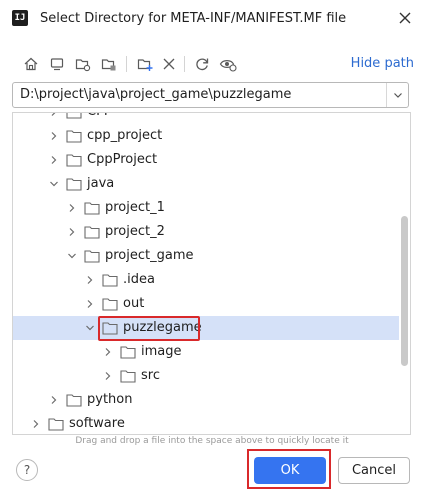 The image size is (424, 494). Describe the element at coordinates (211, 160) in the screenshot. I see `tree-item: CppProject` at that location.